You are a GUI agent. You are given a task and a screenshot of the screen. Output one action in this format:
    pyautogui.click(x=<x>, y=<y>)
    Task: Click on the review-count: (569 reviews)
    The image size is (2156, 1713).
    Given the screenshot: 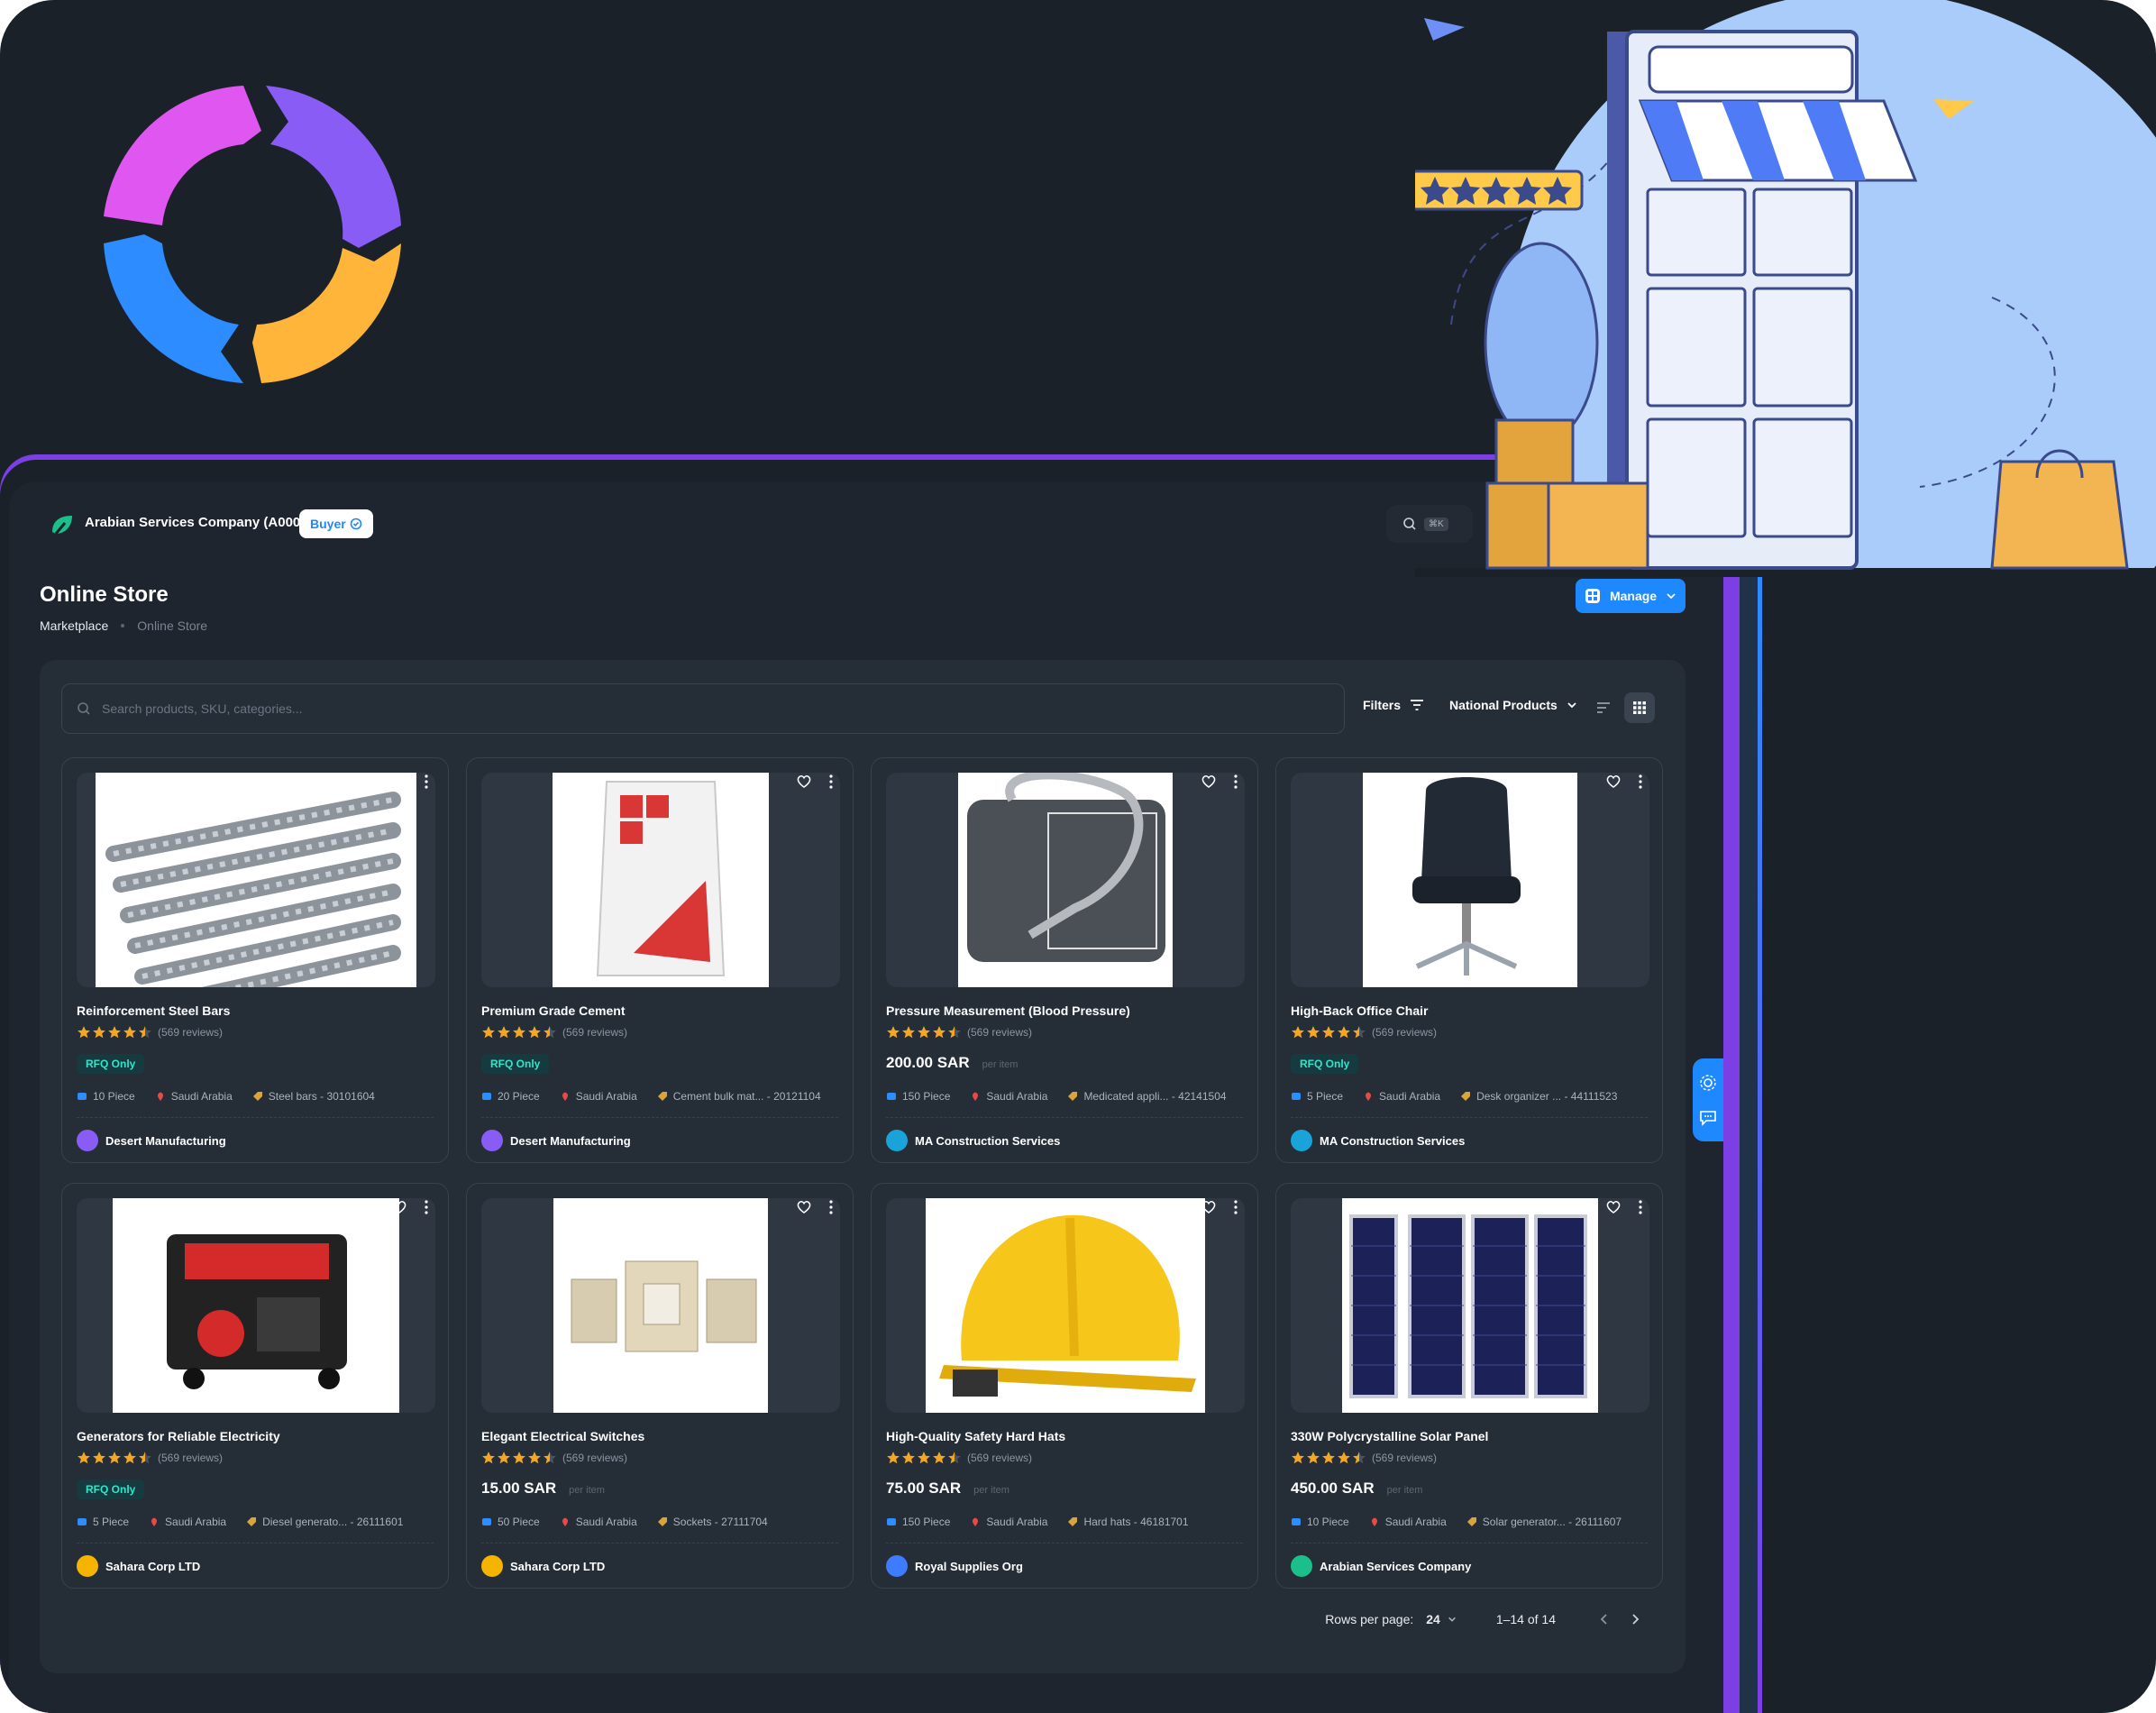 What is the action you would take?
    pyautogui.click(x=1000, y=1458)
    